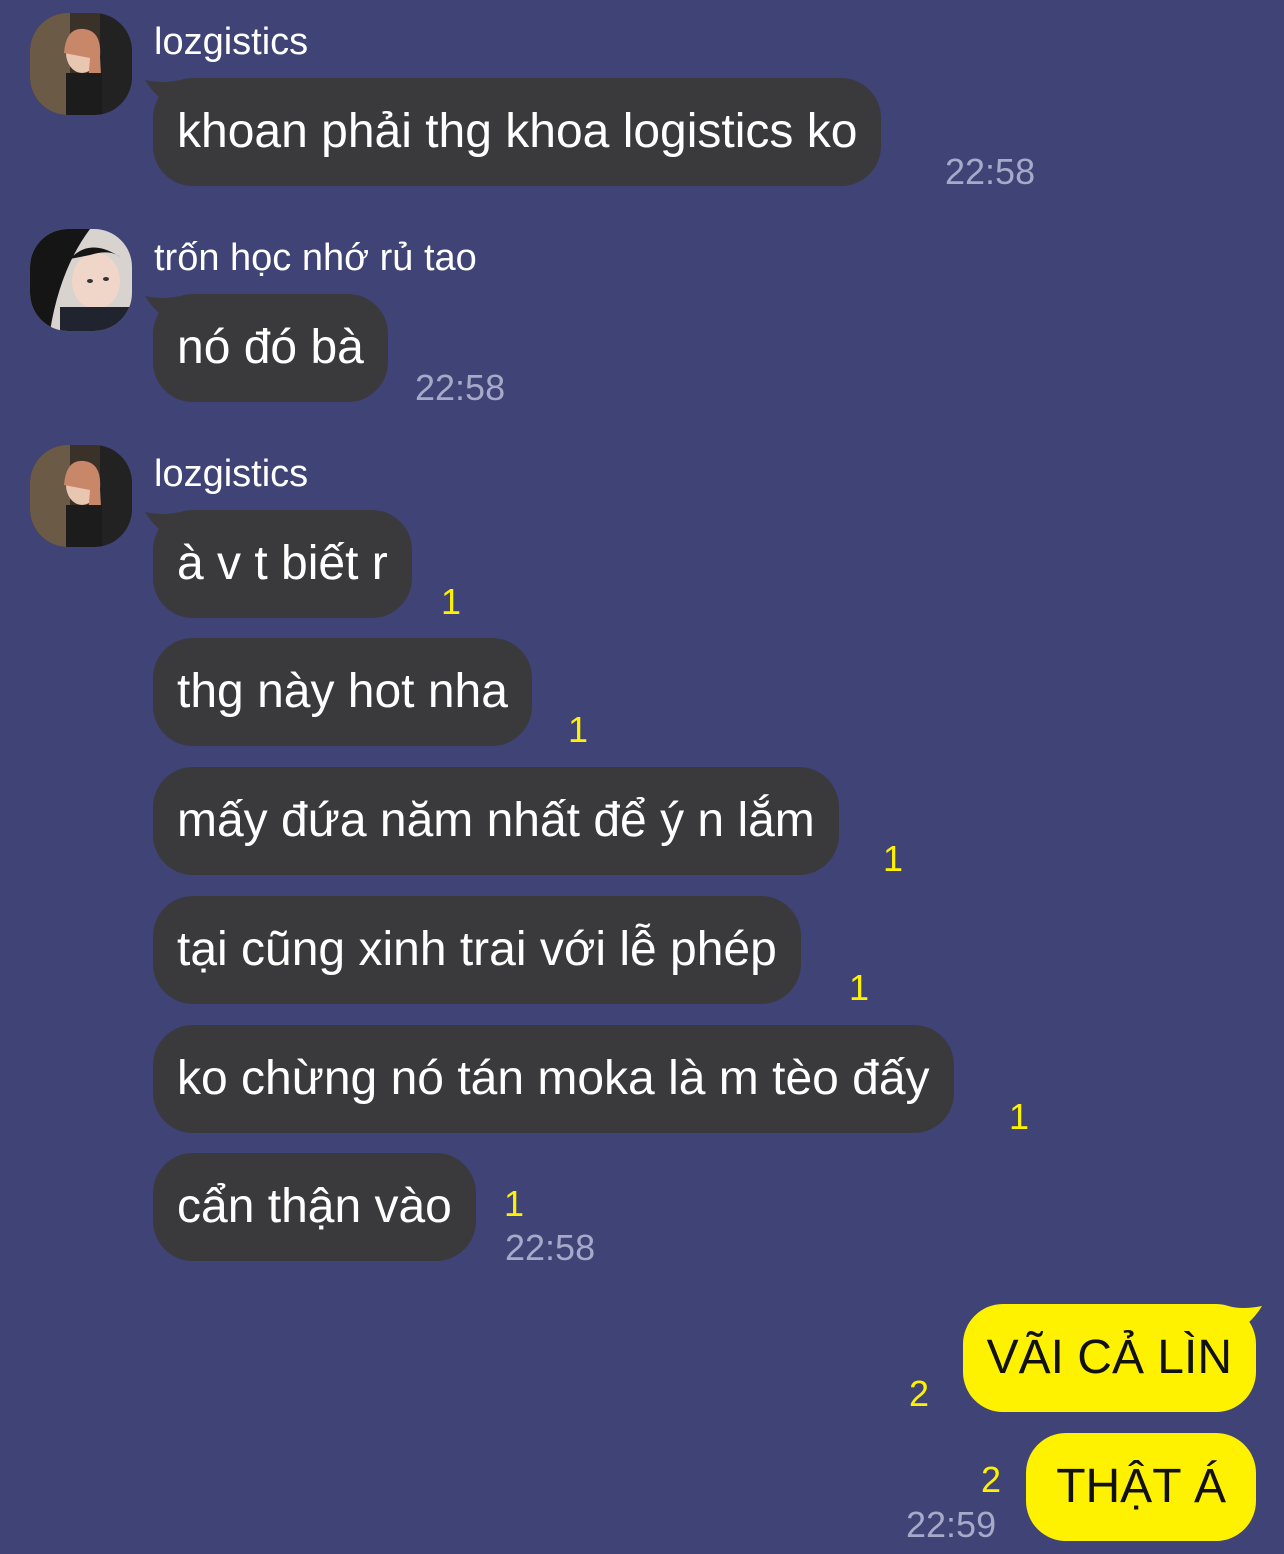 This screenshot has height=1554, width=1284. Describe the element at coordinates (517, 132) in the screenshot. I see `message-bubble: khoan phải thg khoa logistics ko` at that location.